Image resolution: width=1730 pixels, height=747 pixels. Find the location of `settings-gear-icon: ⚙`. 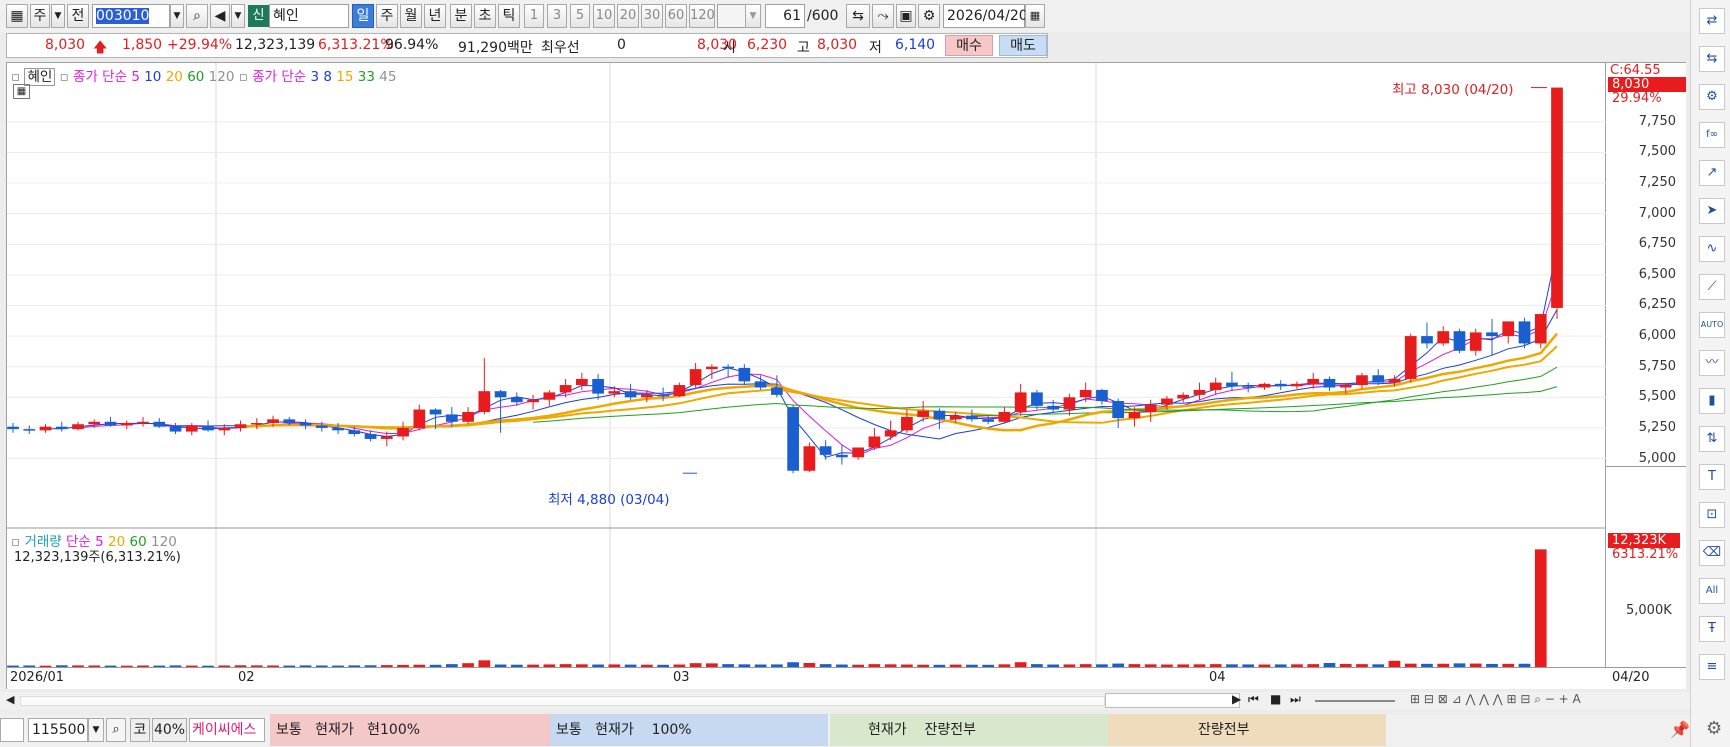

settings-gear-icon: ⚙ is located at coordinates (1714, 728).